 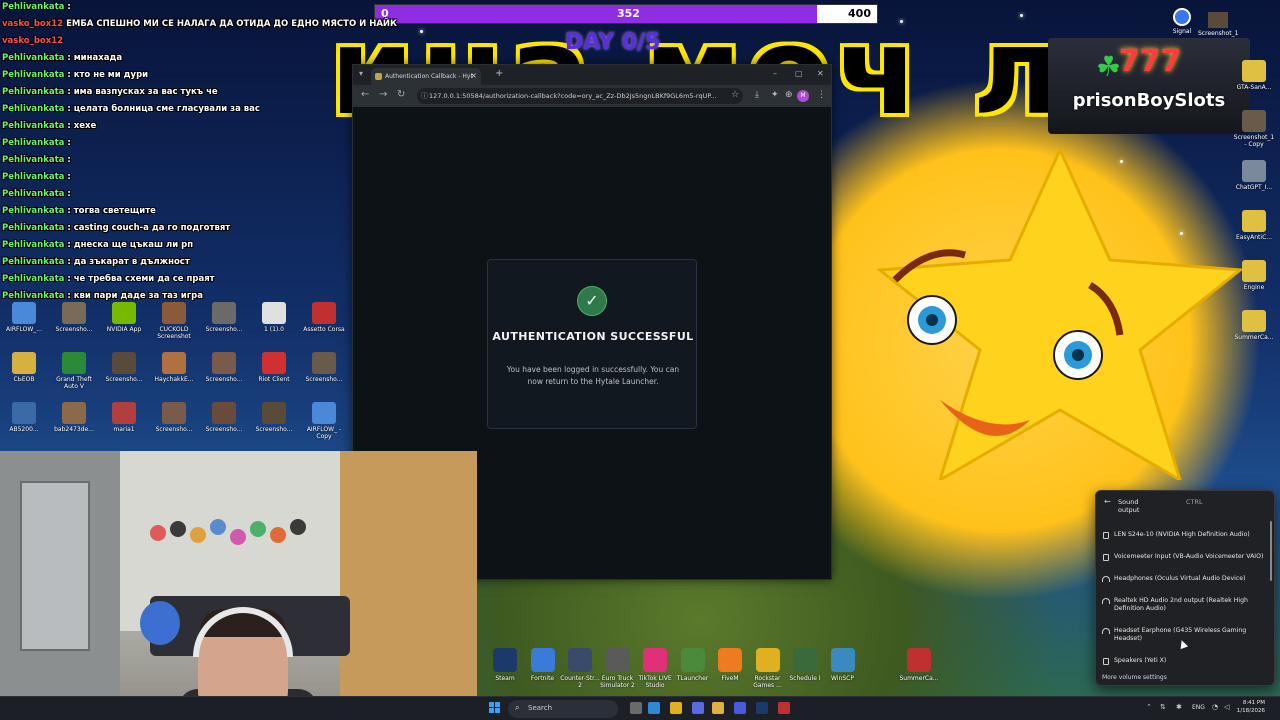 I want to click on edge-icon, so click(x=654, y=708).